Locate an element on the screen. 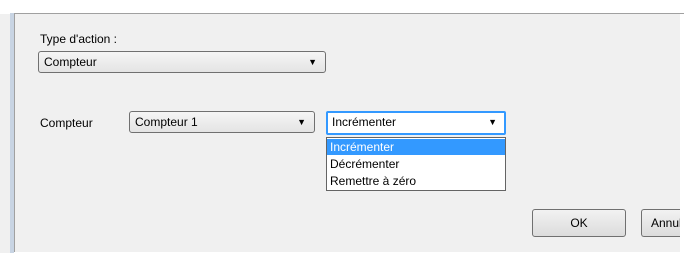 Image resolution: width=684 pixels, height=253 pixels. counter-label: Compteur is located at coordinates (66, 123).